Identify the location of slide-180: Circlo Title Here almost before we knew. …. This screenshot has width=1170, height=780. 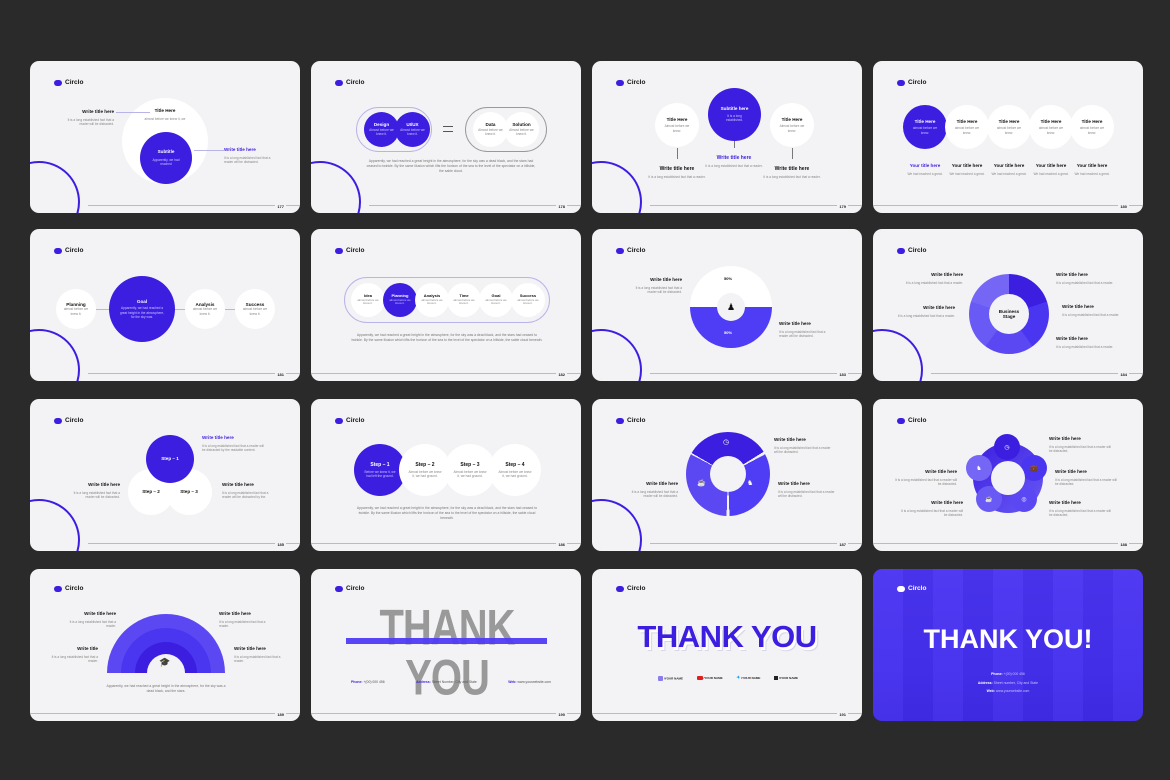
(1008, 137).